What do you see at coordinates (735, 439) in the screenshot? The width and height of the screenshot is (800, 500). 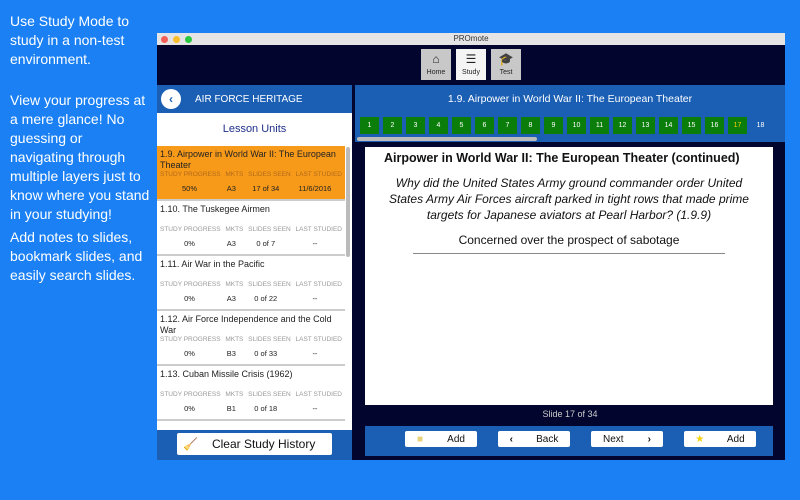 I see `add-bookmark-label: Add` at bounding box center [735, 439].